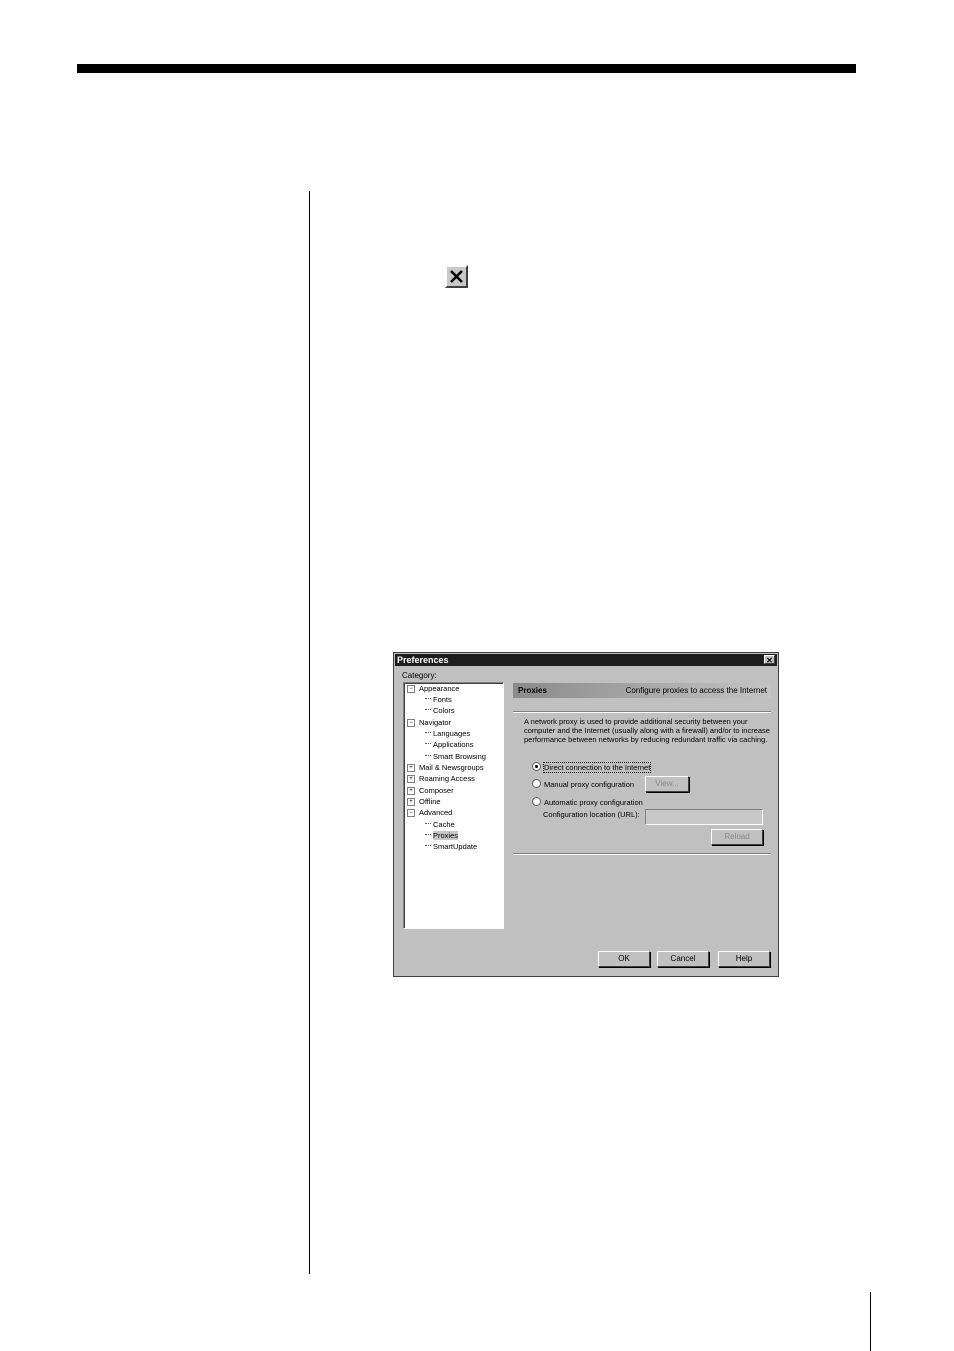 The width and height of the screenshot is (954, 1351). Describe the element at coordinates (532, 690) in the screenshot. I see `panel-title: Proxies` at that location.